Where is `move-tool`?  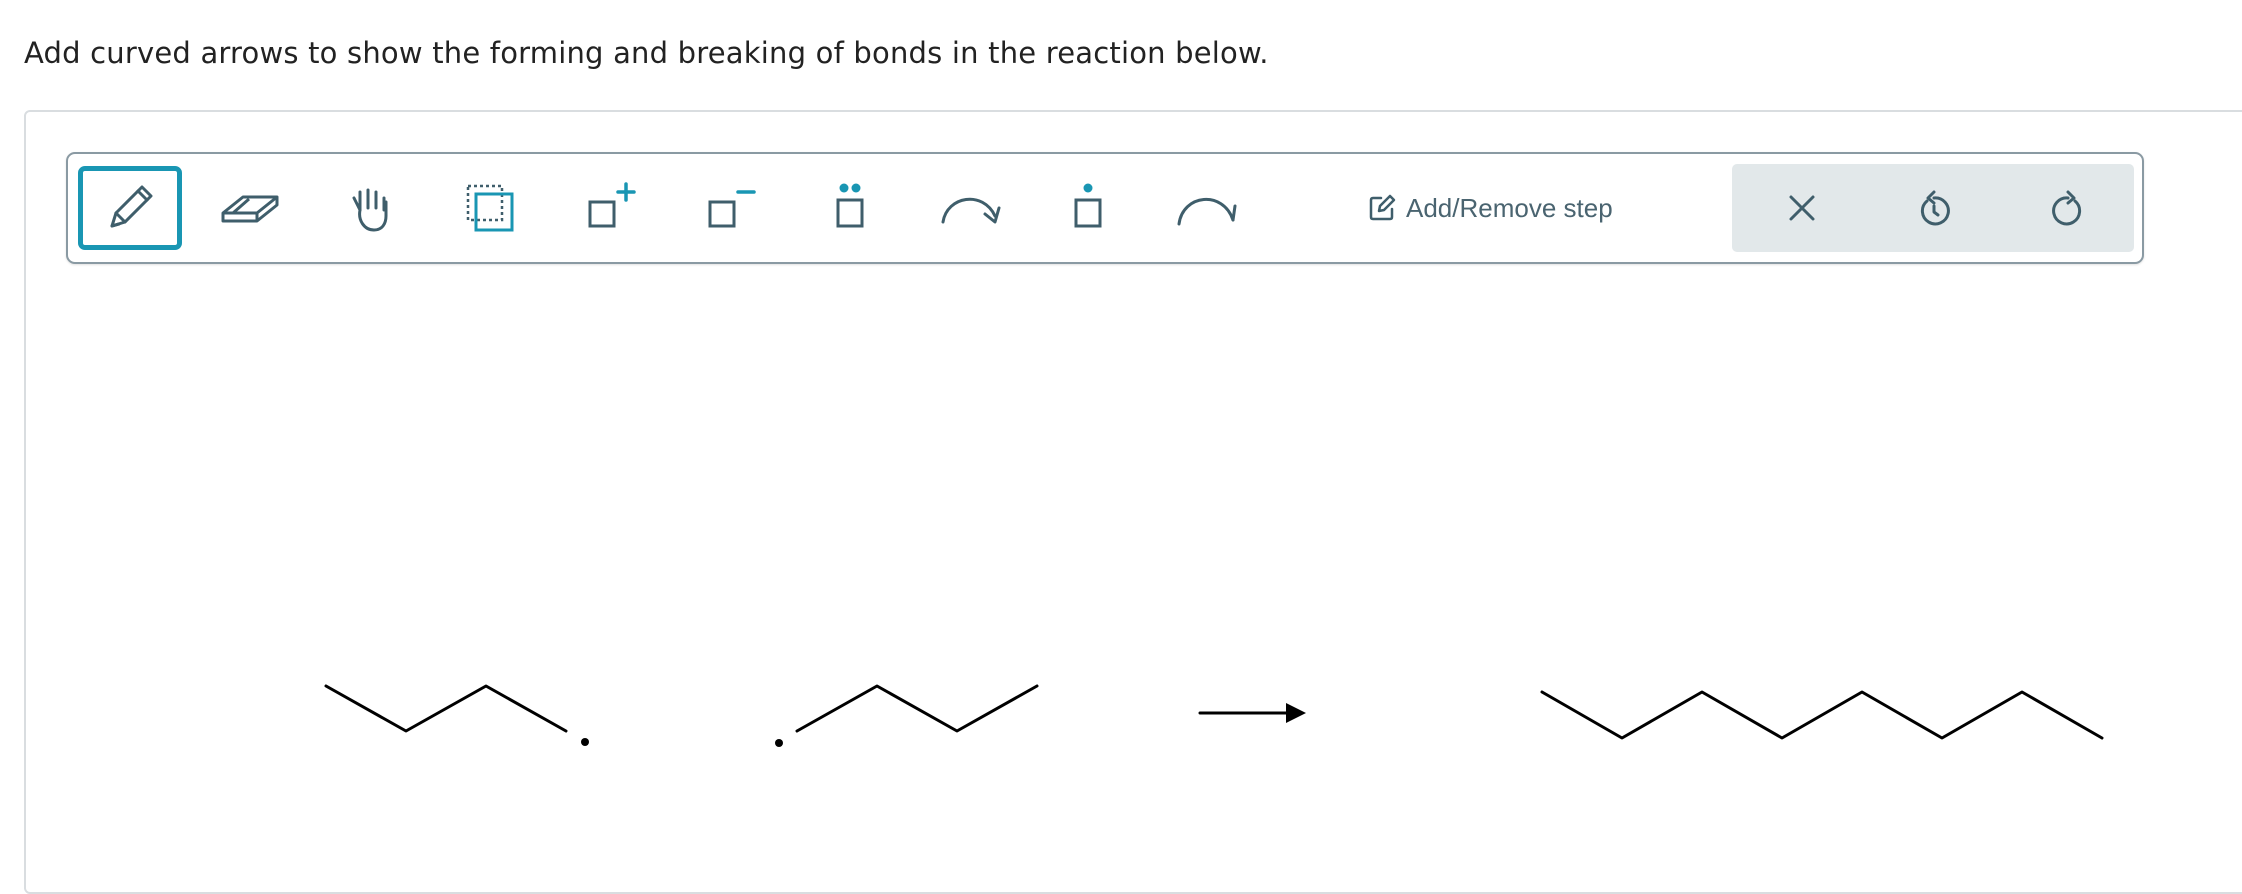 move-tool is located at coordinates (370, 208).